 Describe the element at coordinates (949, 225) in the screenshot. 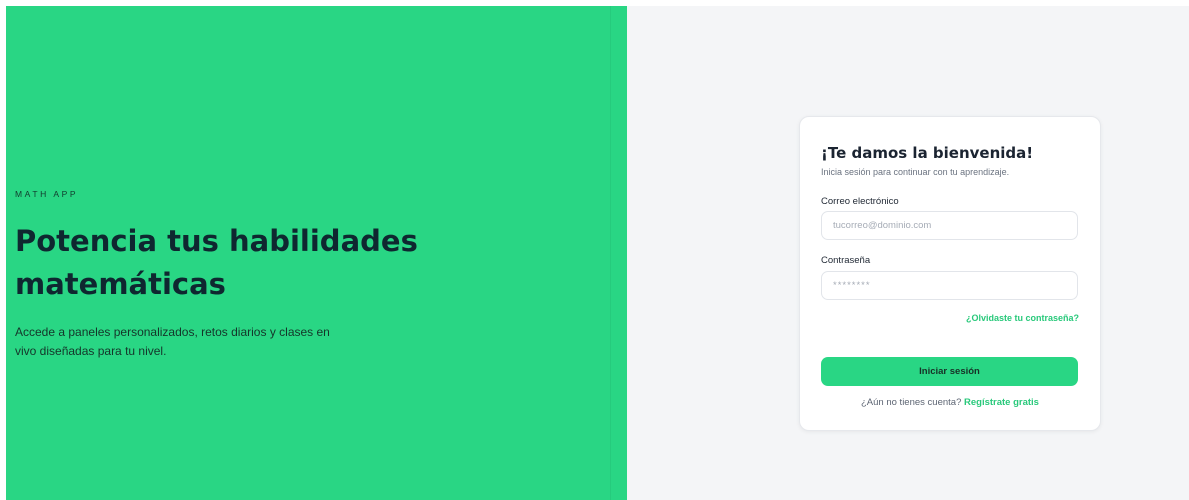

I see `email-field` at that location.